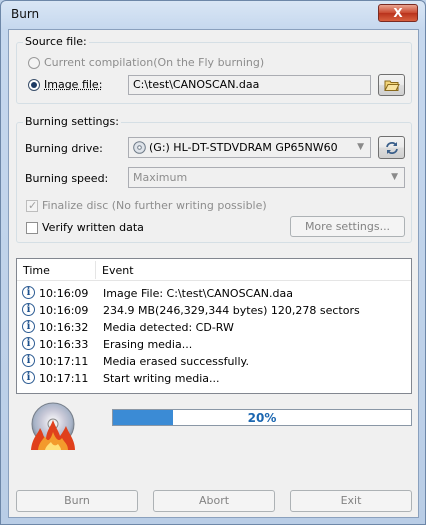 Image resolution: width=426 pixels, height=525 pixels. Describe the element at coordinates (73, 84) in the screenshot. I see `image-file-label: Image file:` at that location.